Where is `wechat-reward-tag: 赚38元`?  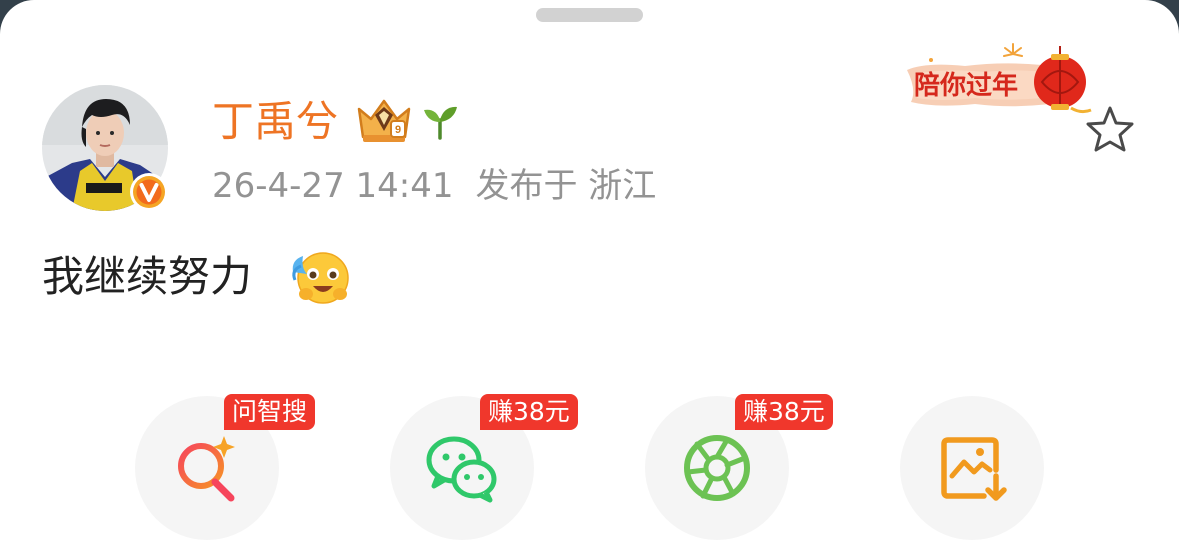
wechat-reward-tag: 赚38元 is located at coordinates (529, 412).